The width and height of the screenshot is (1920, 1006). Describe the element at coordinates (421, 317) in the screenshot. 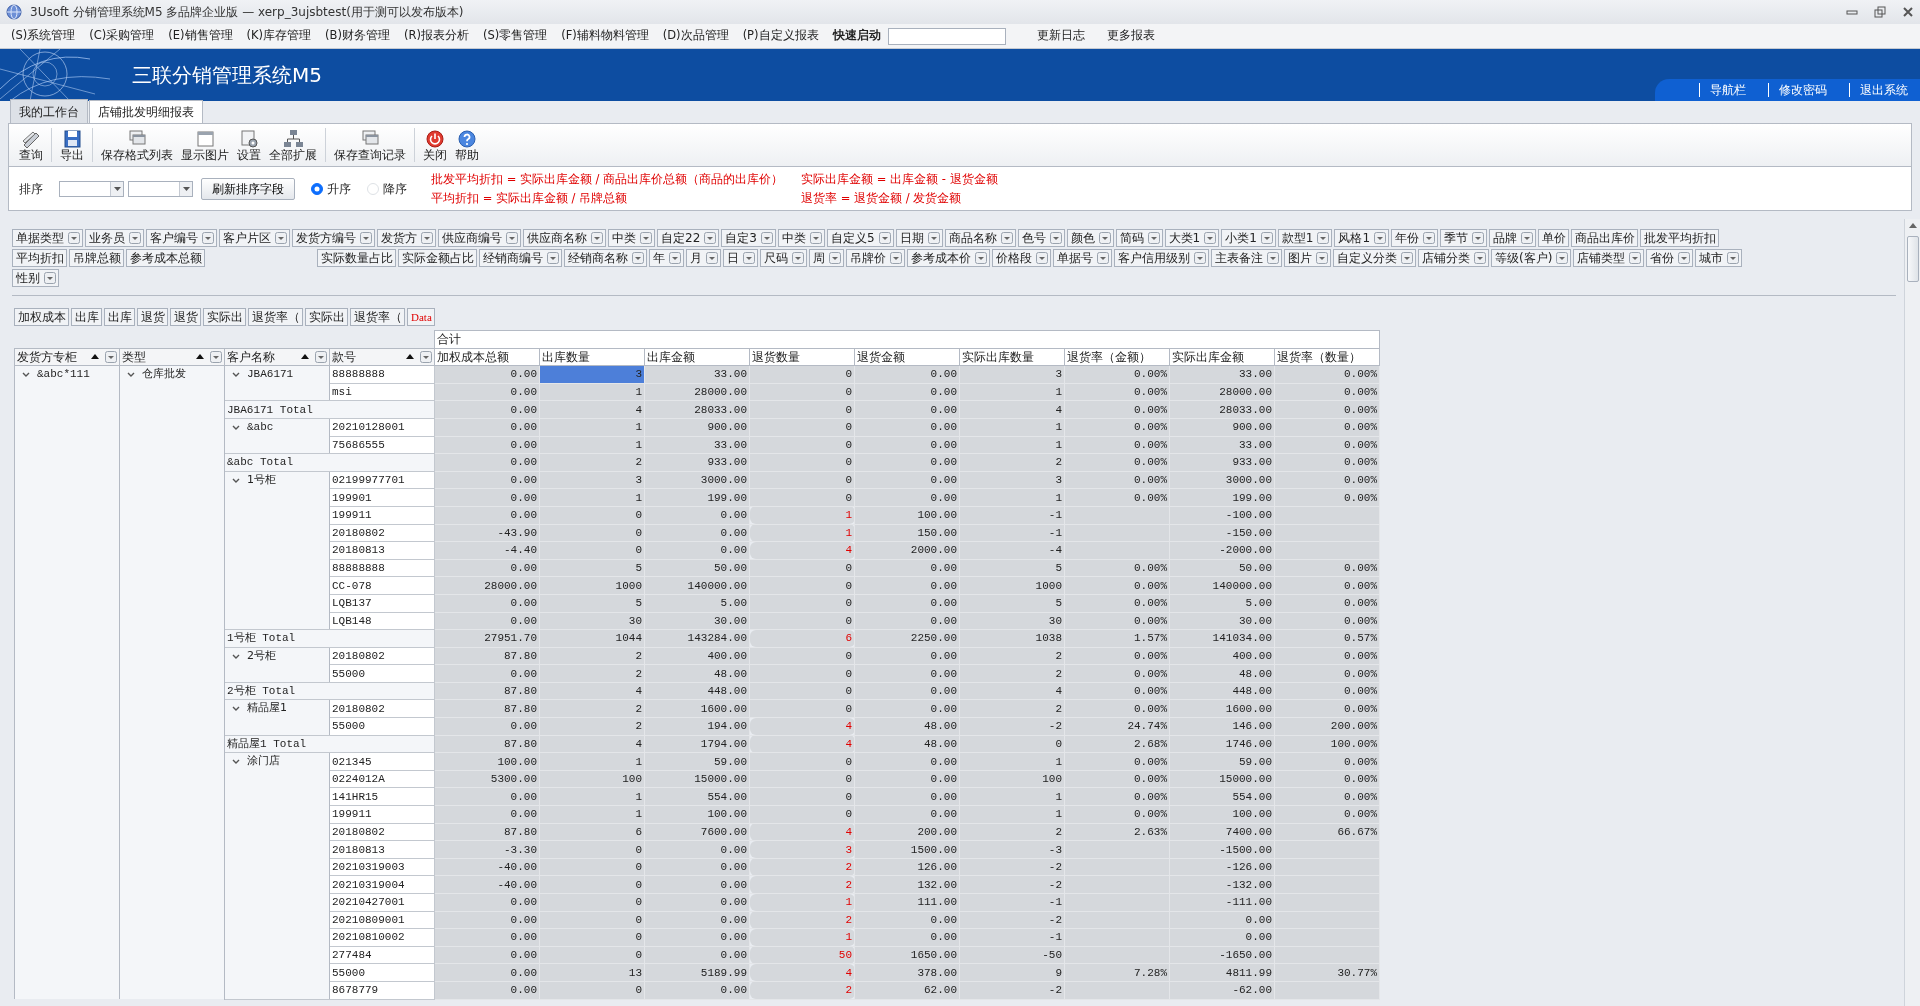

I see `data-field-chip: Data` at that location.